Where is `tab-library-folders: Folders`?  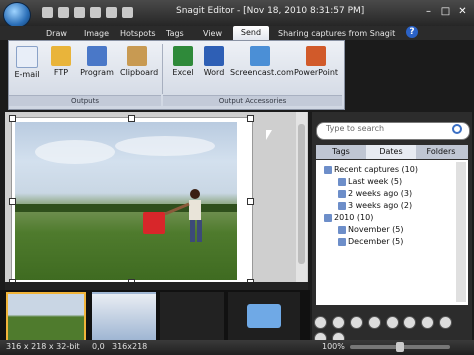
tab-library-folders: Folders is located at coordinates (441, 152).